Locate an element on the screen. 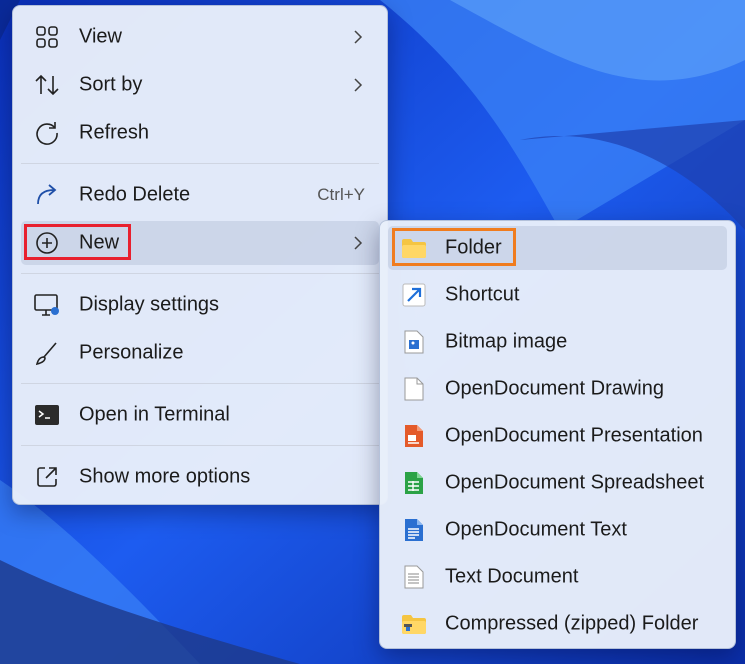 This screenshot has width=745, height=664. brush-icon is located at coordinates (47, 353).